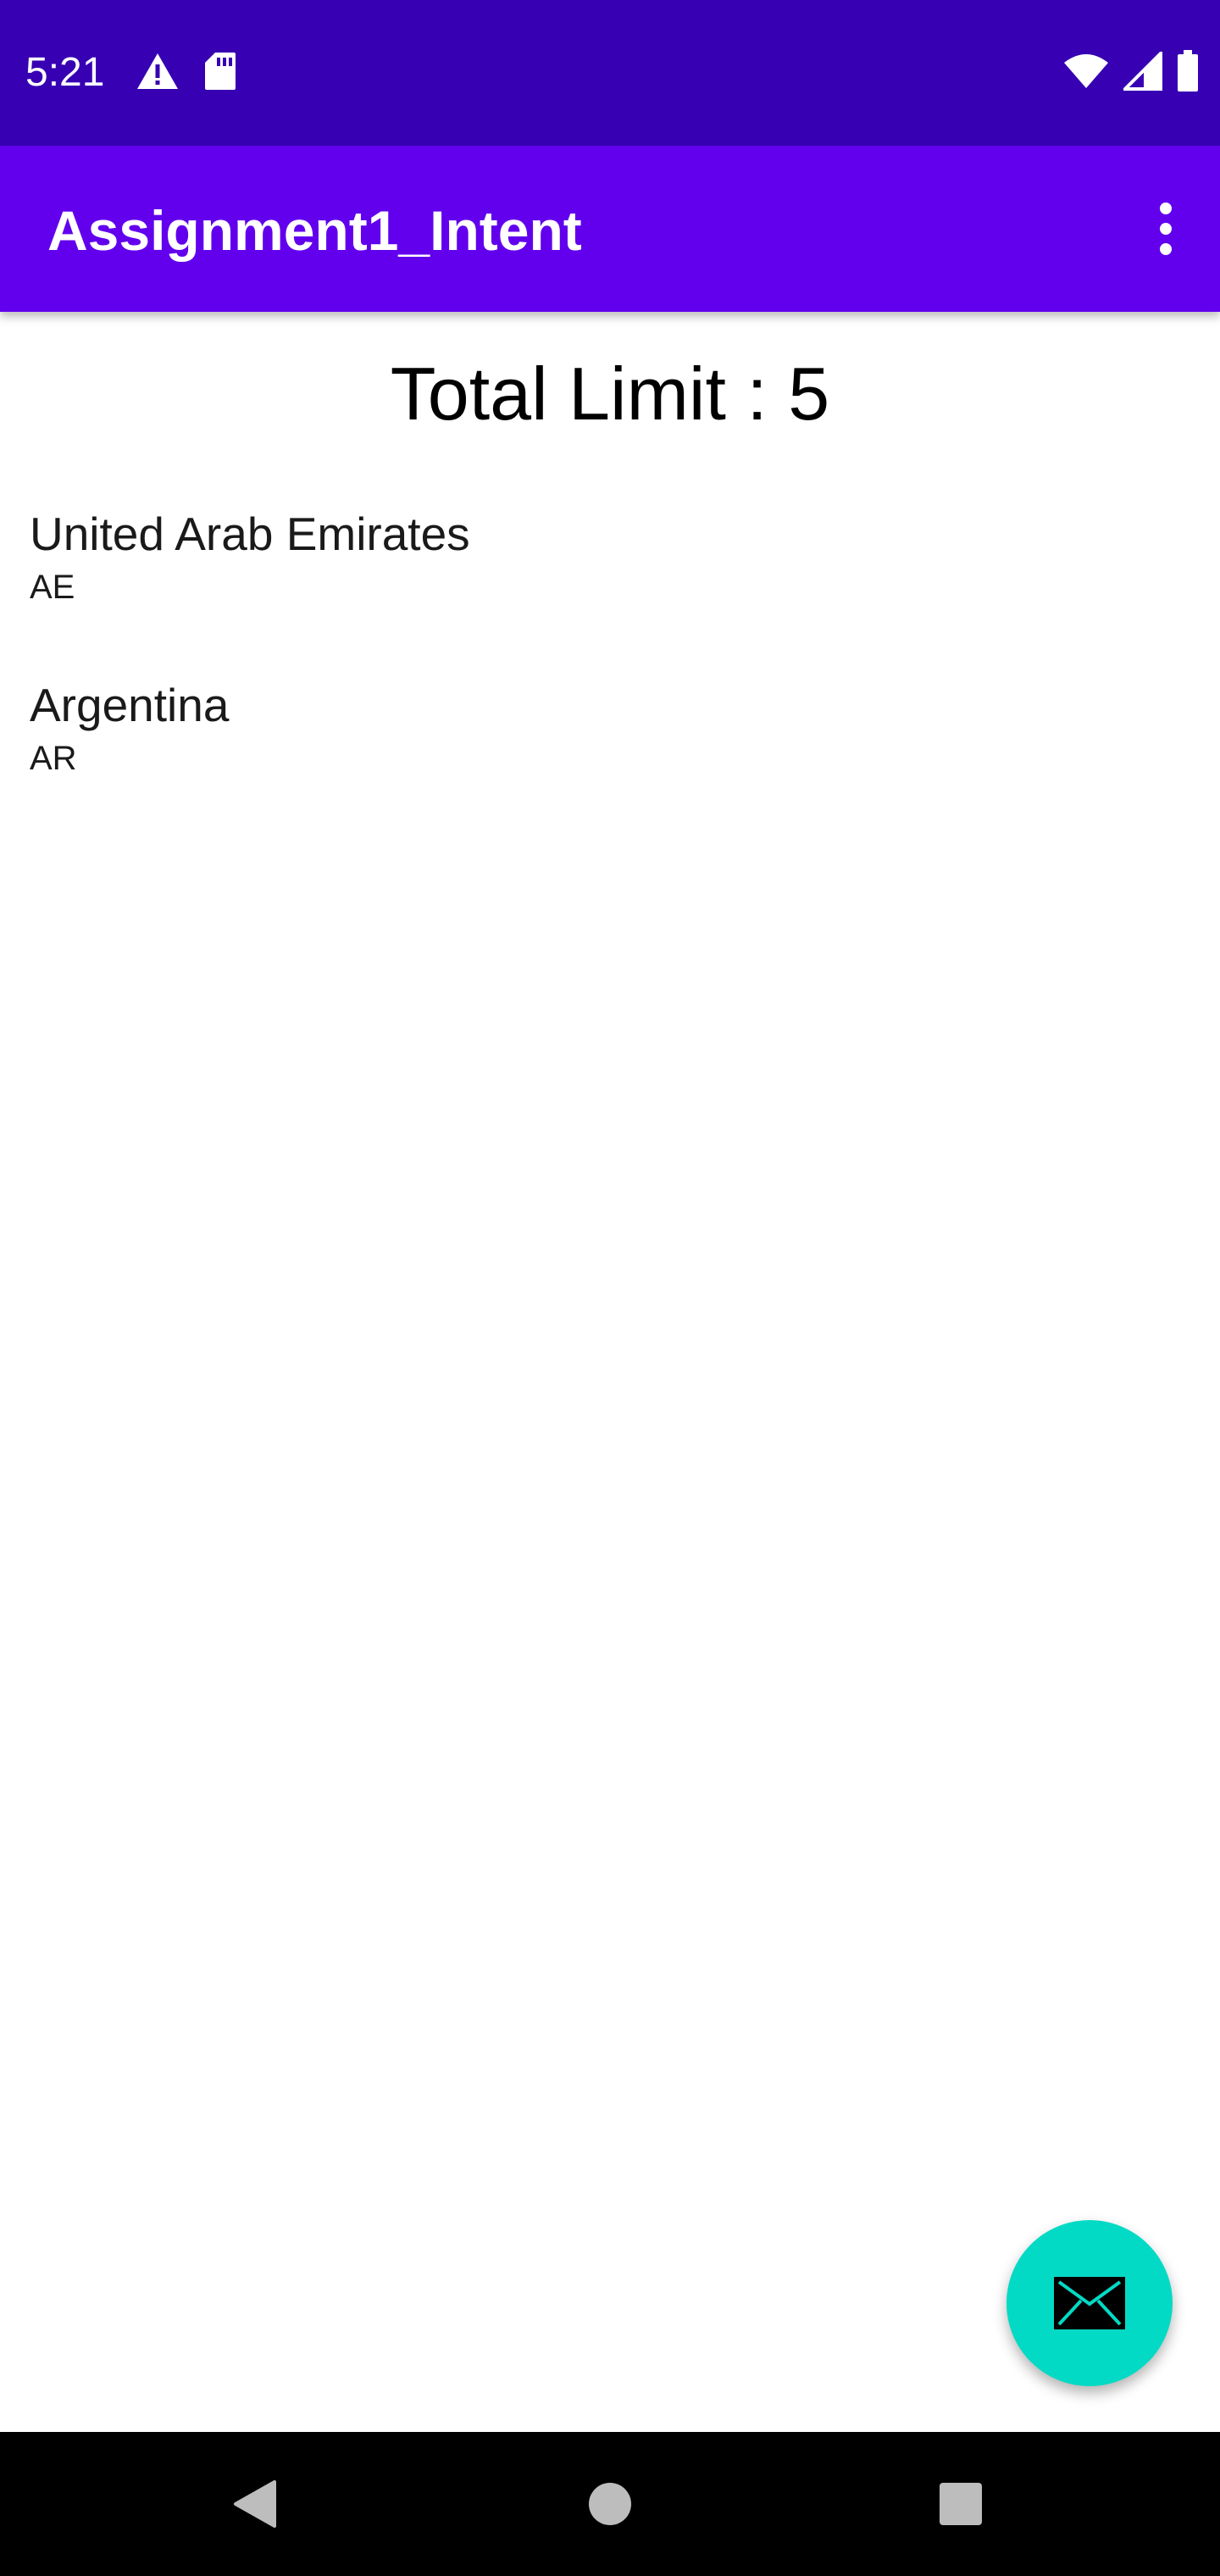 The image size is (1220, 2576). I want to click on home-icon, so click(610, 2504).